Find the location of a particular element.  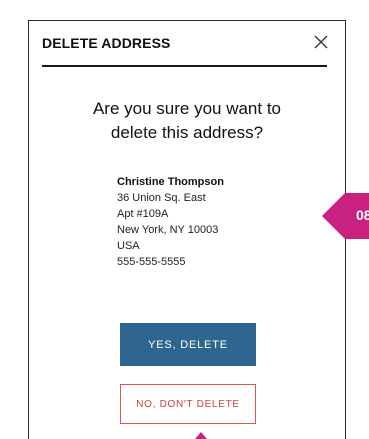

annotation-marker-arrow-small is located at coordinates (201, 435).